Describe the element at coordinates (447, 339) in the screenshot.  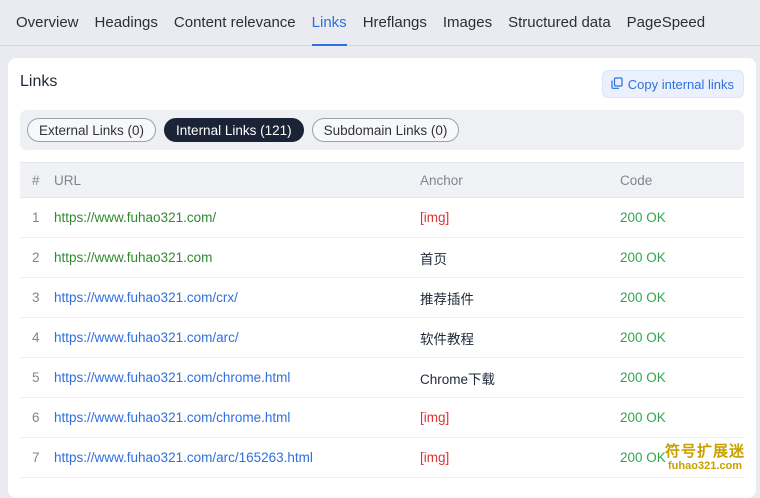
I see `anchor-text: 软件教程` at that location.